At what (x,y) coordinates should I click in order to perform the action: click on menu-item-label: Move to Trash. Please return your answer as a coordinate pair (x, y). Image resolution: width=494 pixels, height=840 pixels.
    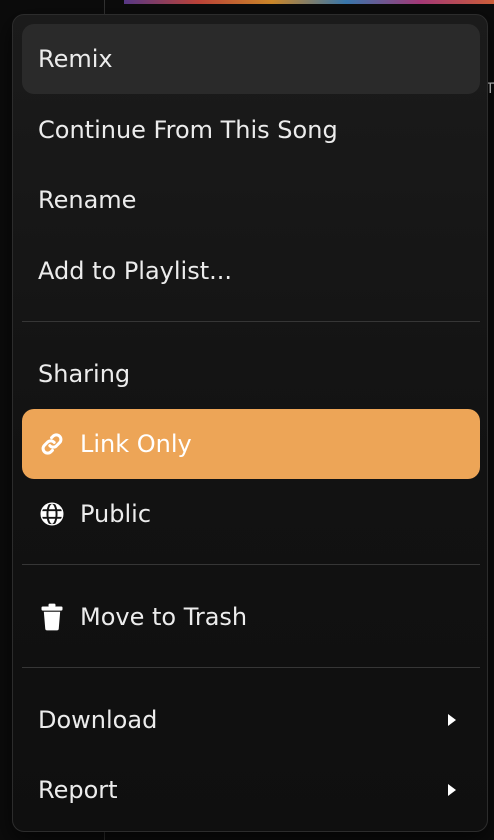
    Looking at the image, I should click on (164, 617).